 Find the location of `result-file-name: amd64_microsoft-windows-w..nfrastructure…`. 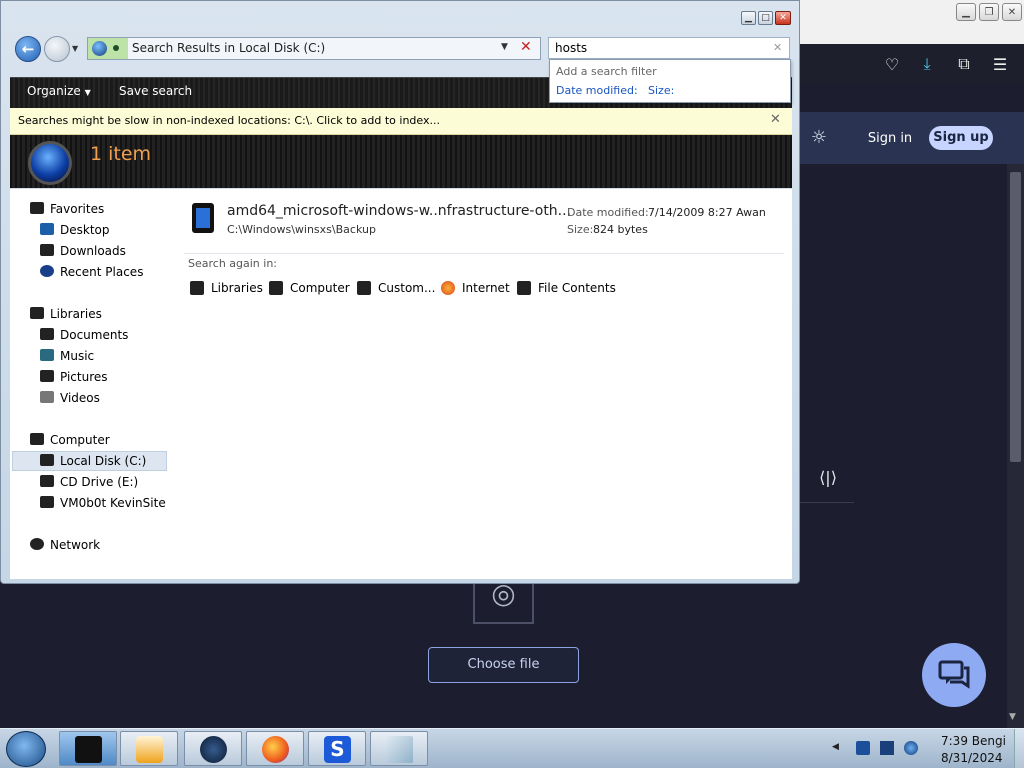

result-file-name: amd64_microsoft-windows-w..nfrastructure… is located at coordinates (399, 211).